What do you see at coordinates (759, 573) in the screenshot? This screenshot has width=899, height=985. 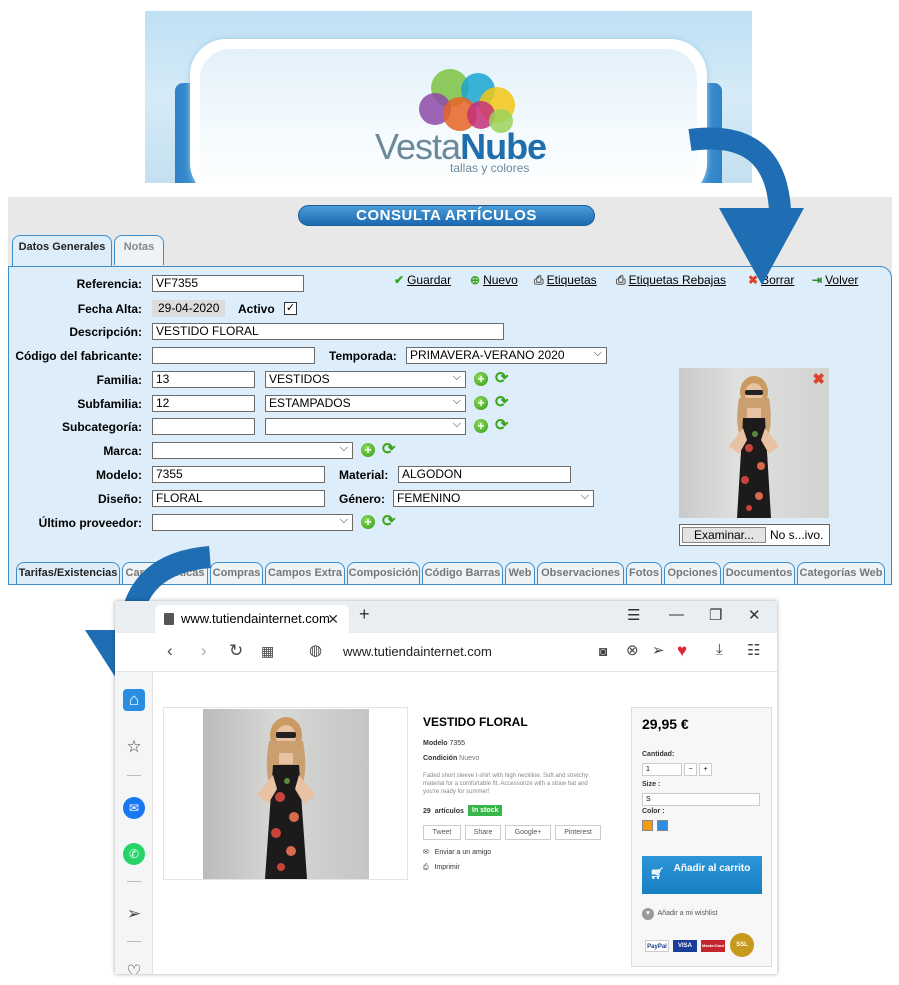 I see `tab-documentos: Documentos` at bounding box center [759, 573].